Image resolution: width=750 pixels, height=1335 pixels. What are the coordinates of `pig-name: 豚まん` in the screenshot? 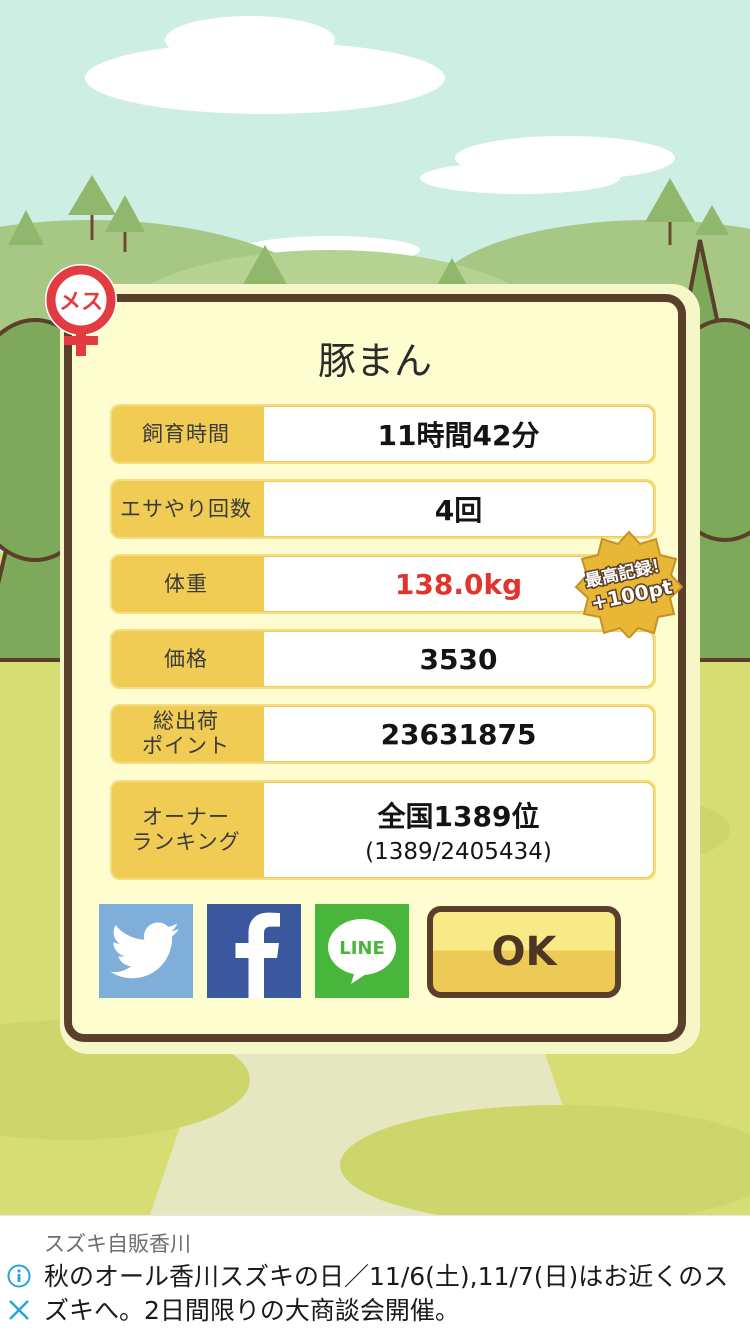 It's located at (374, 361).